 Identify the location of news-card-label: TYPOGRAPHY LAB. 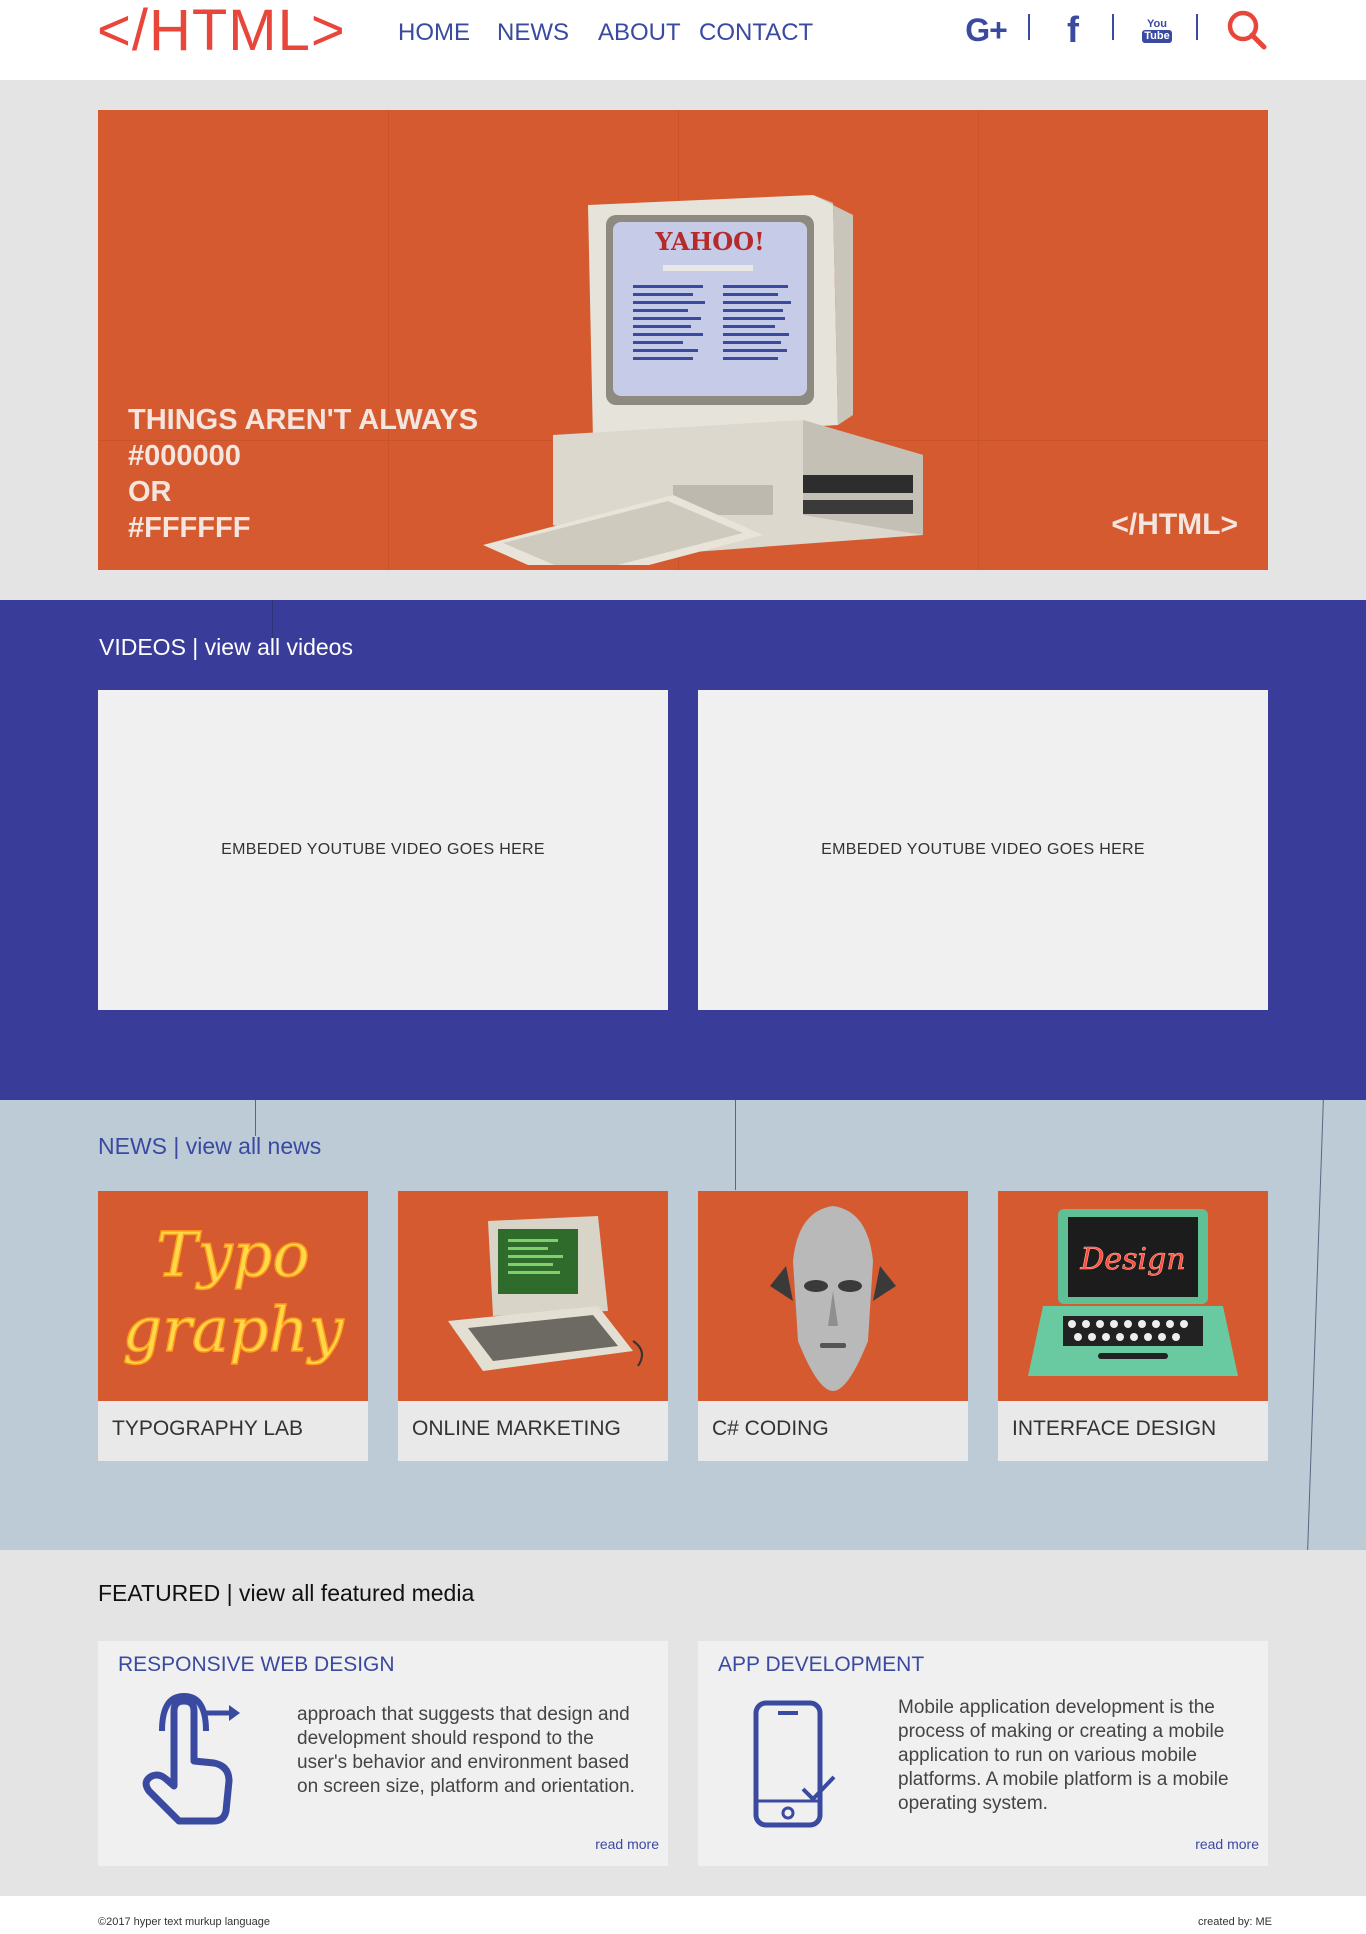
(208, 1428).